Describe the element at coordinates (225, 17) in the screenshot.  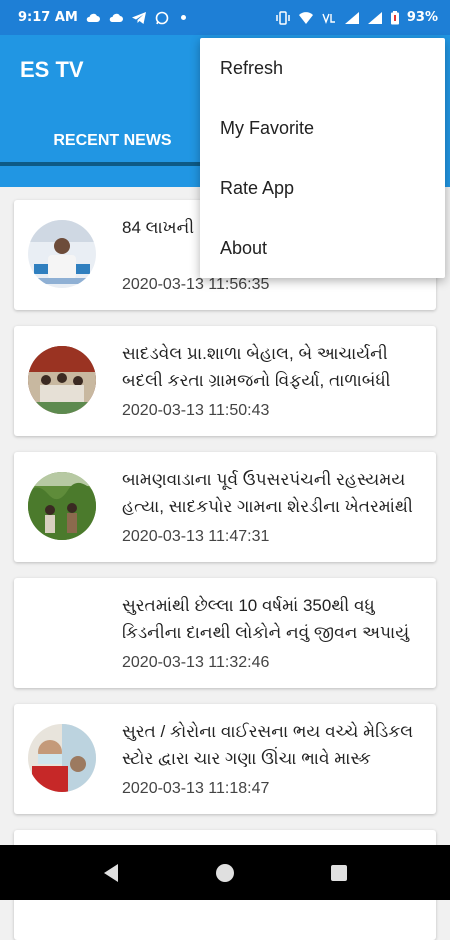
I see `status-bar: 9:17 AM 93%` at that location.